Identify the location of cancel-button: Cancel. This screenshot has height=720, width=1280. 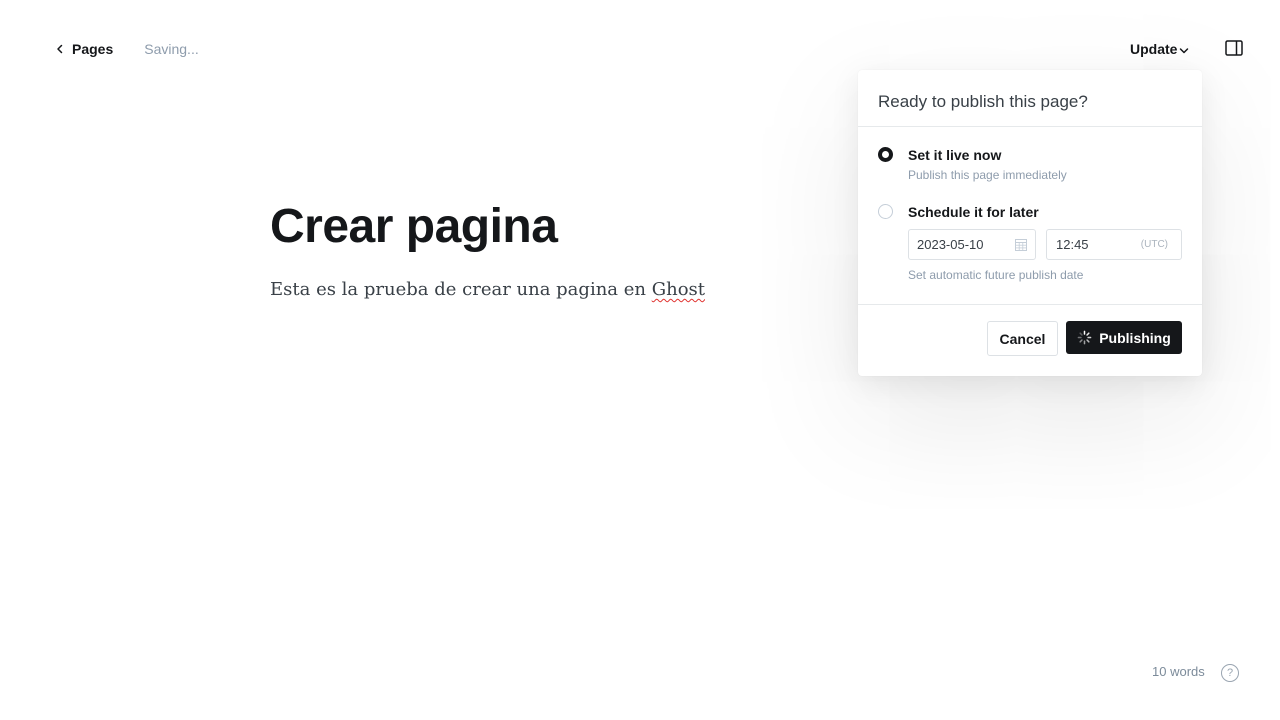
(1022, 338).